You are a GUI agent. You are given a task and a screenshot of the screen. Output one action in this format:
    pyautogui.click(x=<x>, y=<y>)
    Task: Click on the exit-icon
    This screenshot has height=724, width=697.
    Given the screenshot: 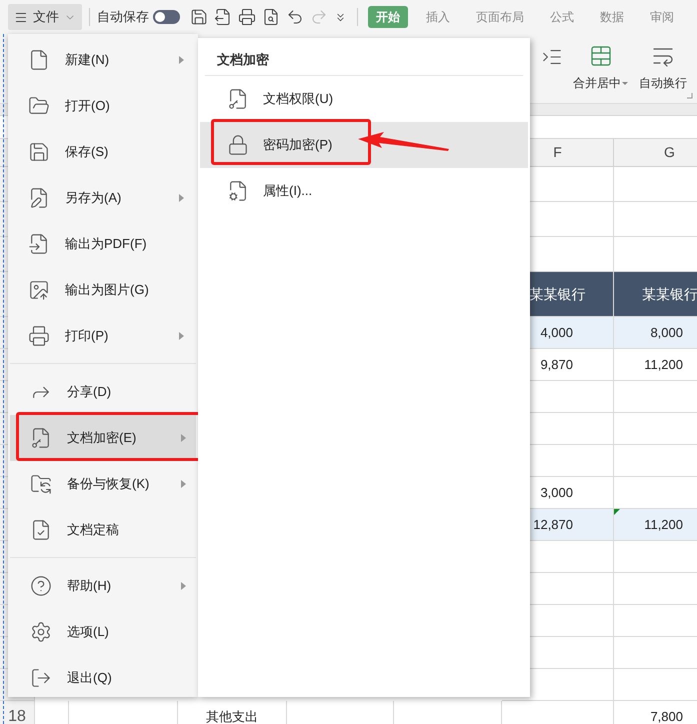 What is the action you would take?
    pyautogui.click(x=41, y=678)
    